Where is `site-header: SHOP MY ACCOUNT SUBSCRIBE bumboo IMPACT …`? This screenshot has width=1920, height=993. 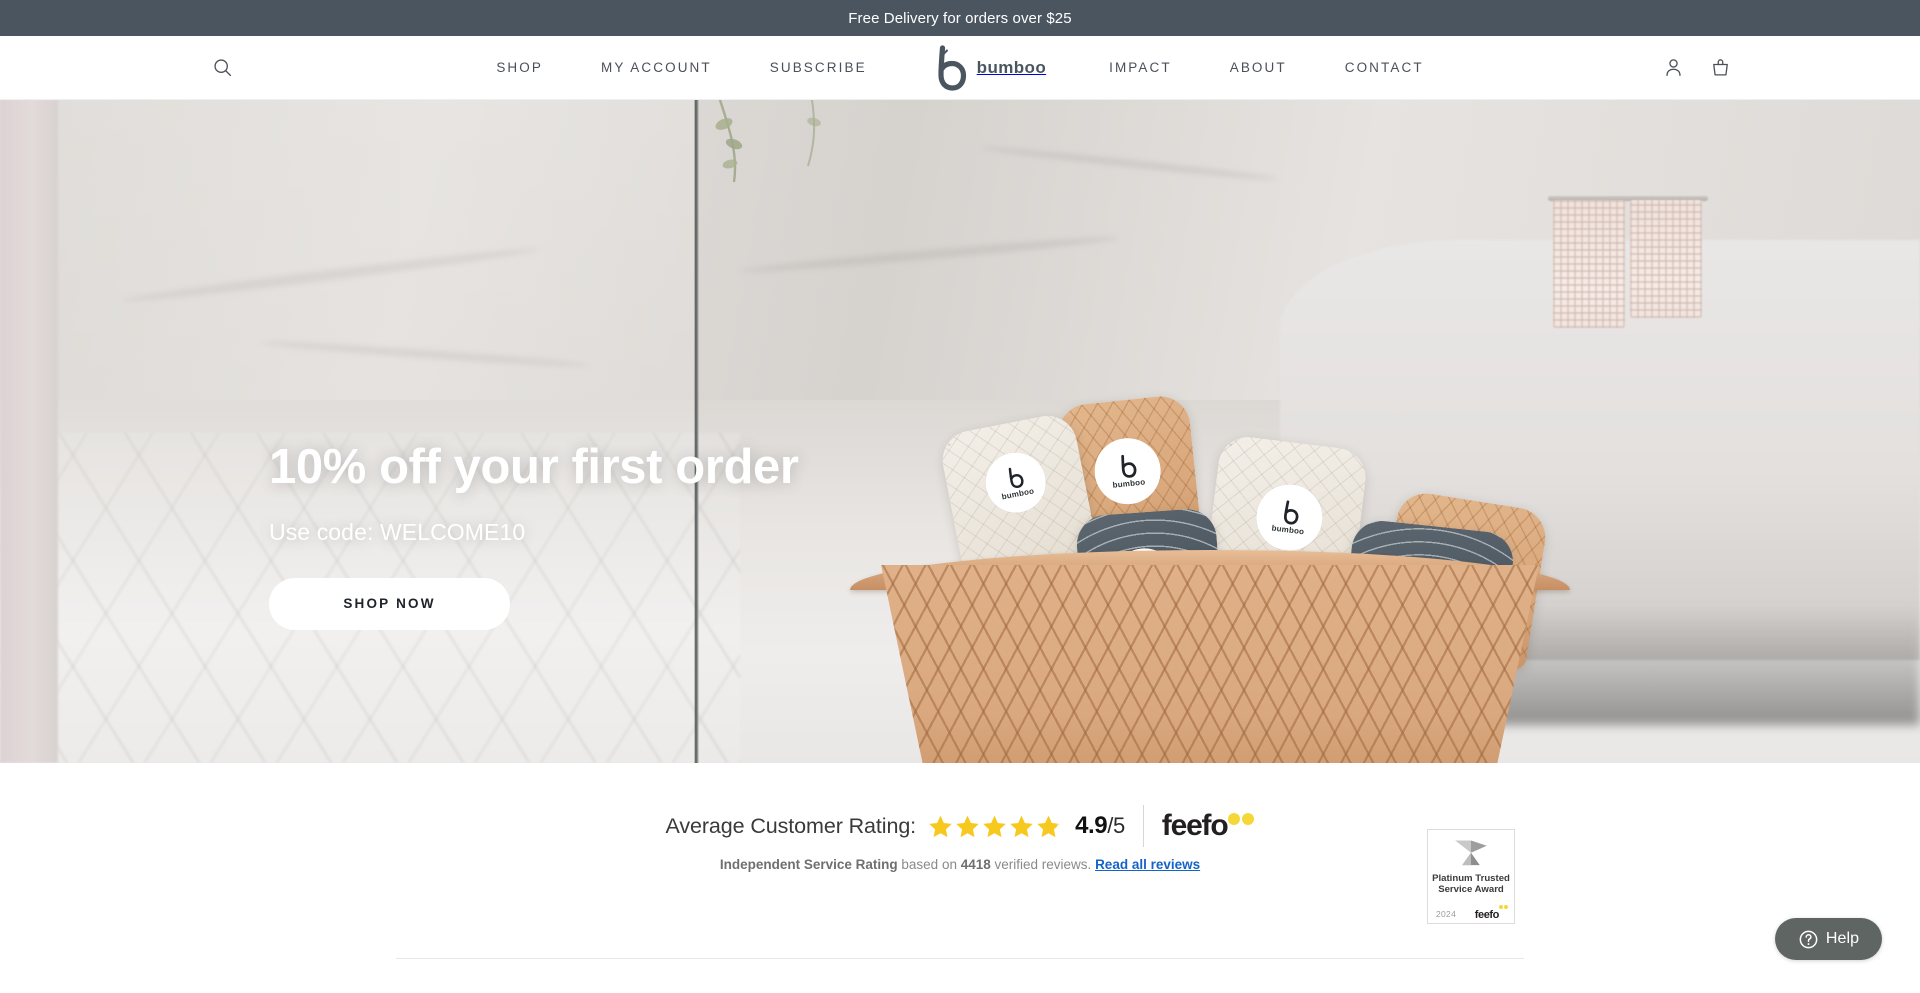 site-header: SHOP MY ACCOUNT SUBSCRIBE bumboo IMPACT … is located at coordinates (960, 68).